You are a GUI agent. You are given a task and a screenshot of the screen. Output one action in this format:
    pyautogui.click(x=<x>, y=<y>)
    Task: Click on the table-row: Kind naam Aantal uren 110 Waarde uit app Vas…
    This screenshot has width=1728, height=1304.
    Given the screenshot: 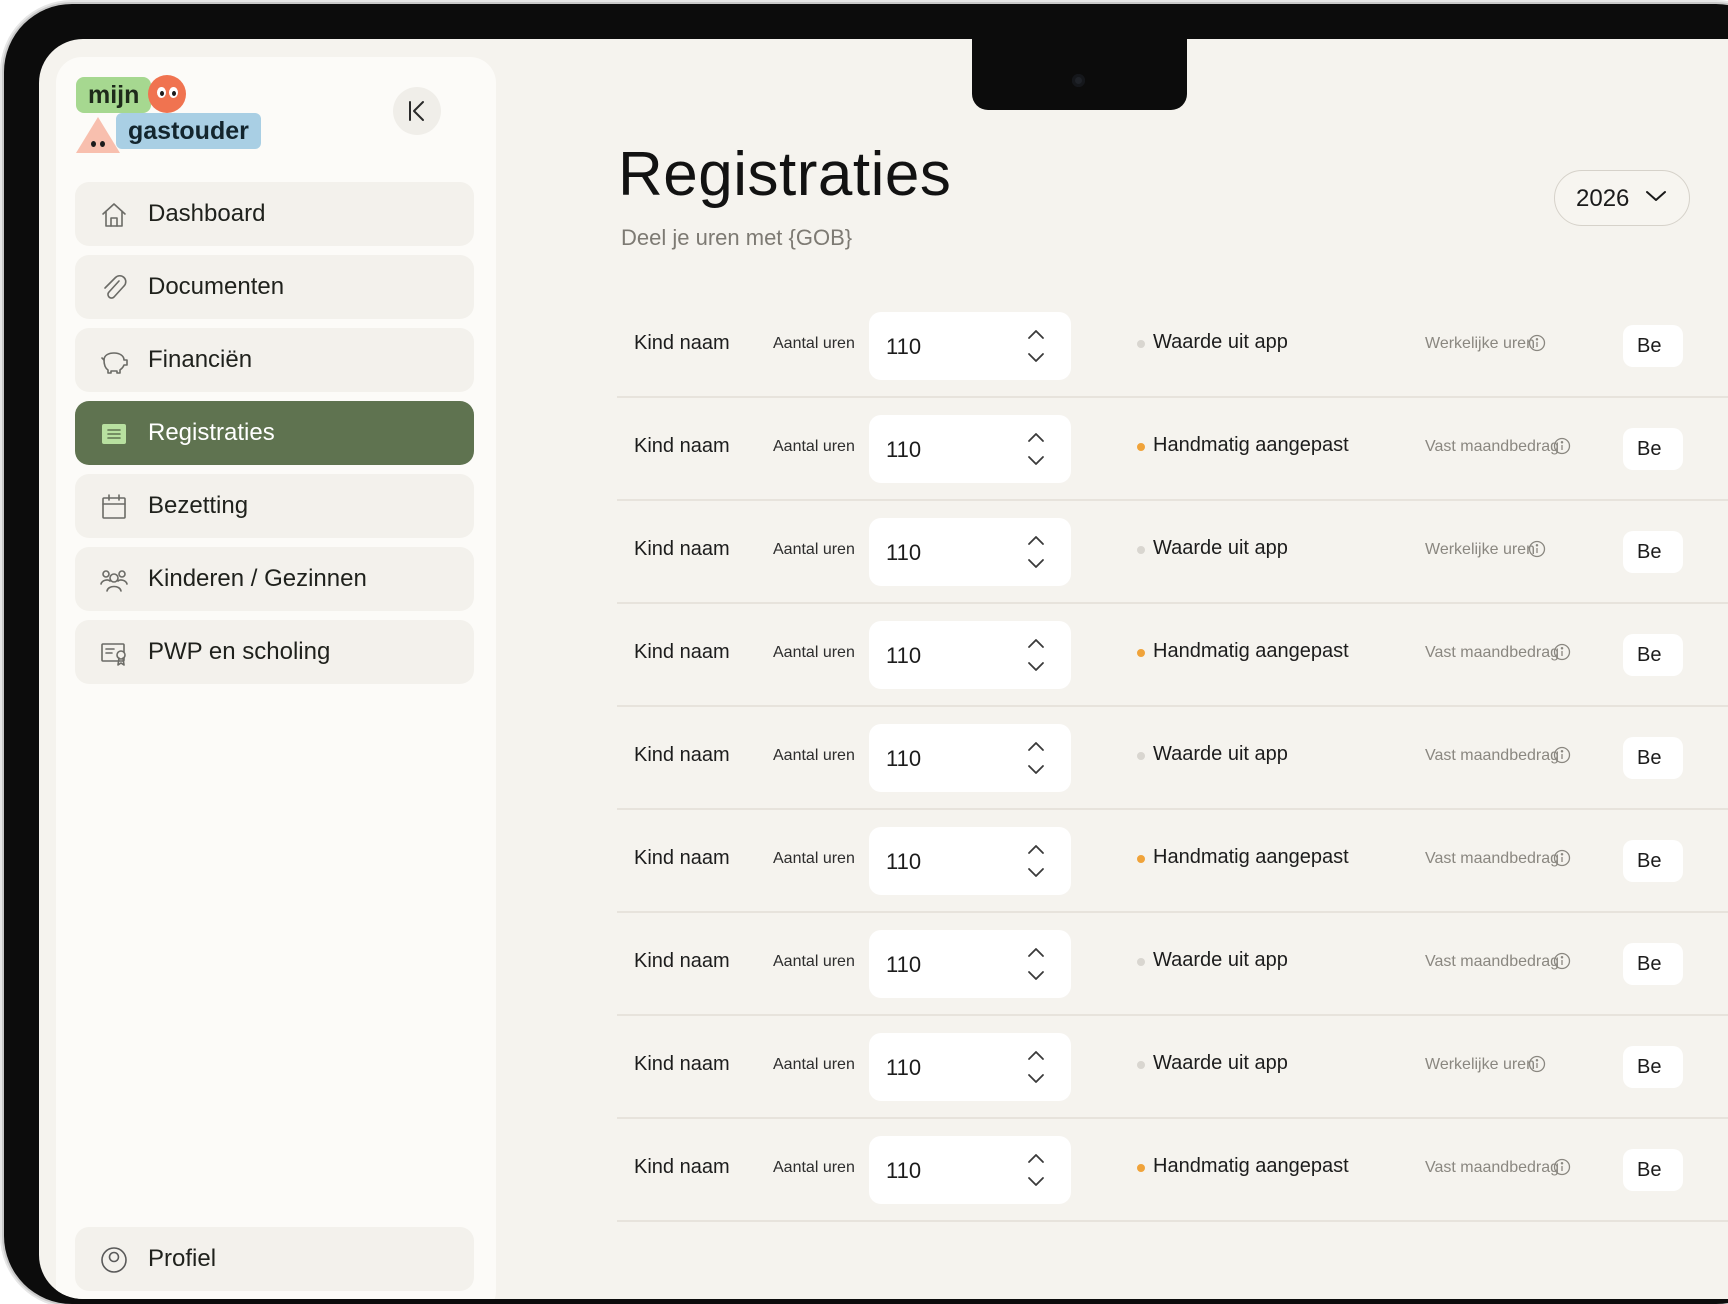 What is the action you would take?
    pyautogui.click(x=1172, y=758)
    